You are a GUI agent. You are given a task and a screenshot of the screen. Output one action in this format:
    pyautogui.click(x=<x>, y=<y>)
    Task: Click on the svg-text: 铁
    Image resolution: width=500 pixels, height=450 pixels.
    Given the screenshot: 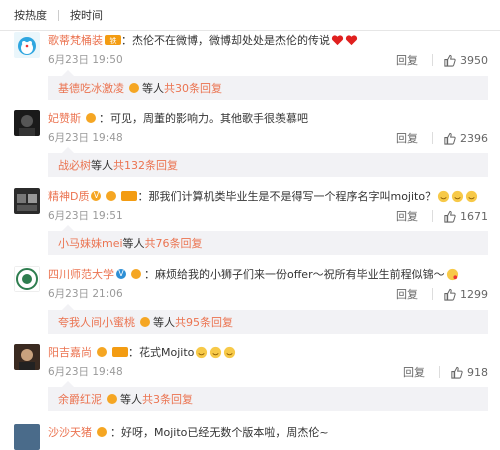 What is the action you would take?
    pyautogui.click(x=113, y=40)
    